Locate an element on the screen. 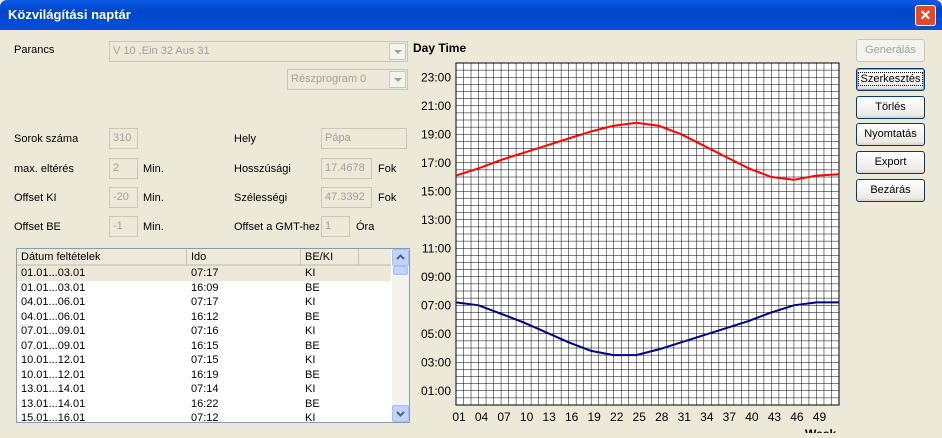 The image size is (942, 438). table-header: Dátum feltételek Ido BE/KI is located at coordinates (204, 257).